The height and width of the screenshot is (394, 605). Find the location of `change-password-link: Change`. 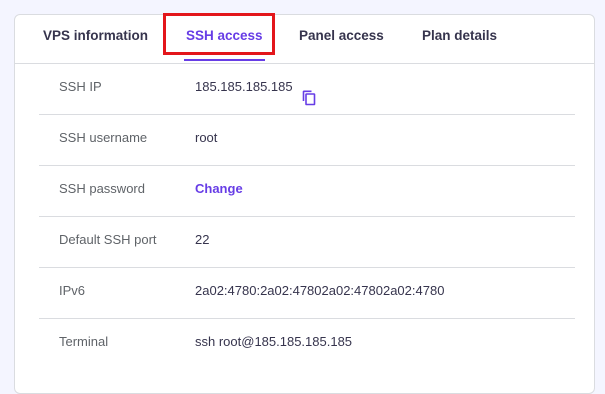

change-password-link: Change is located at coordinates (219, 188).